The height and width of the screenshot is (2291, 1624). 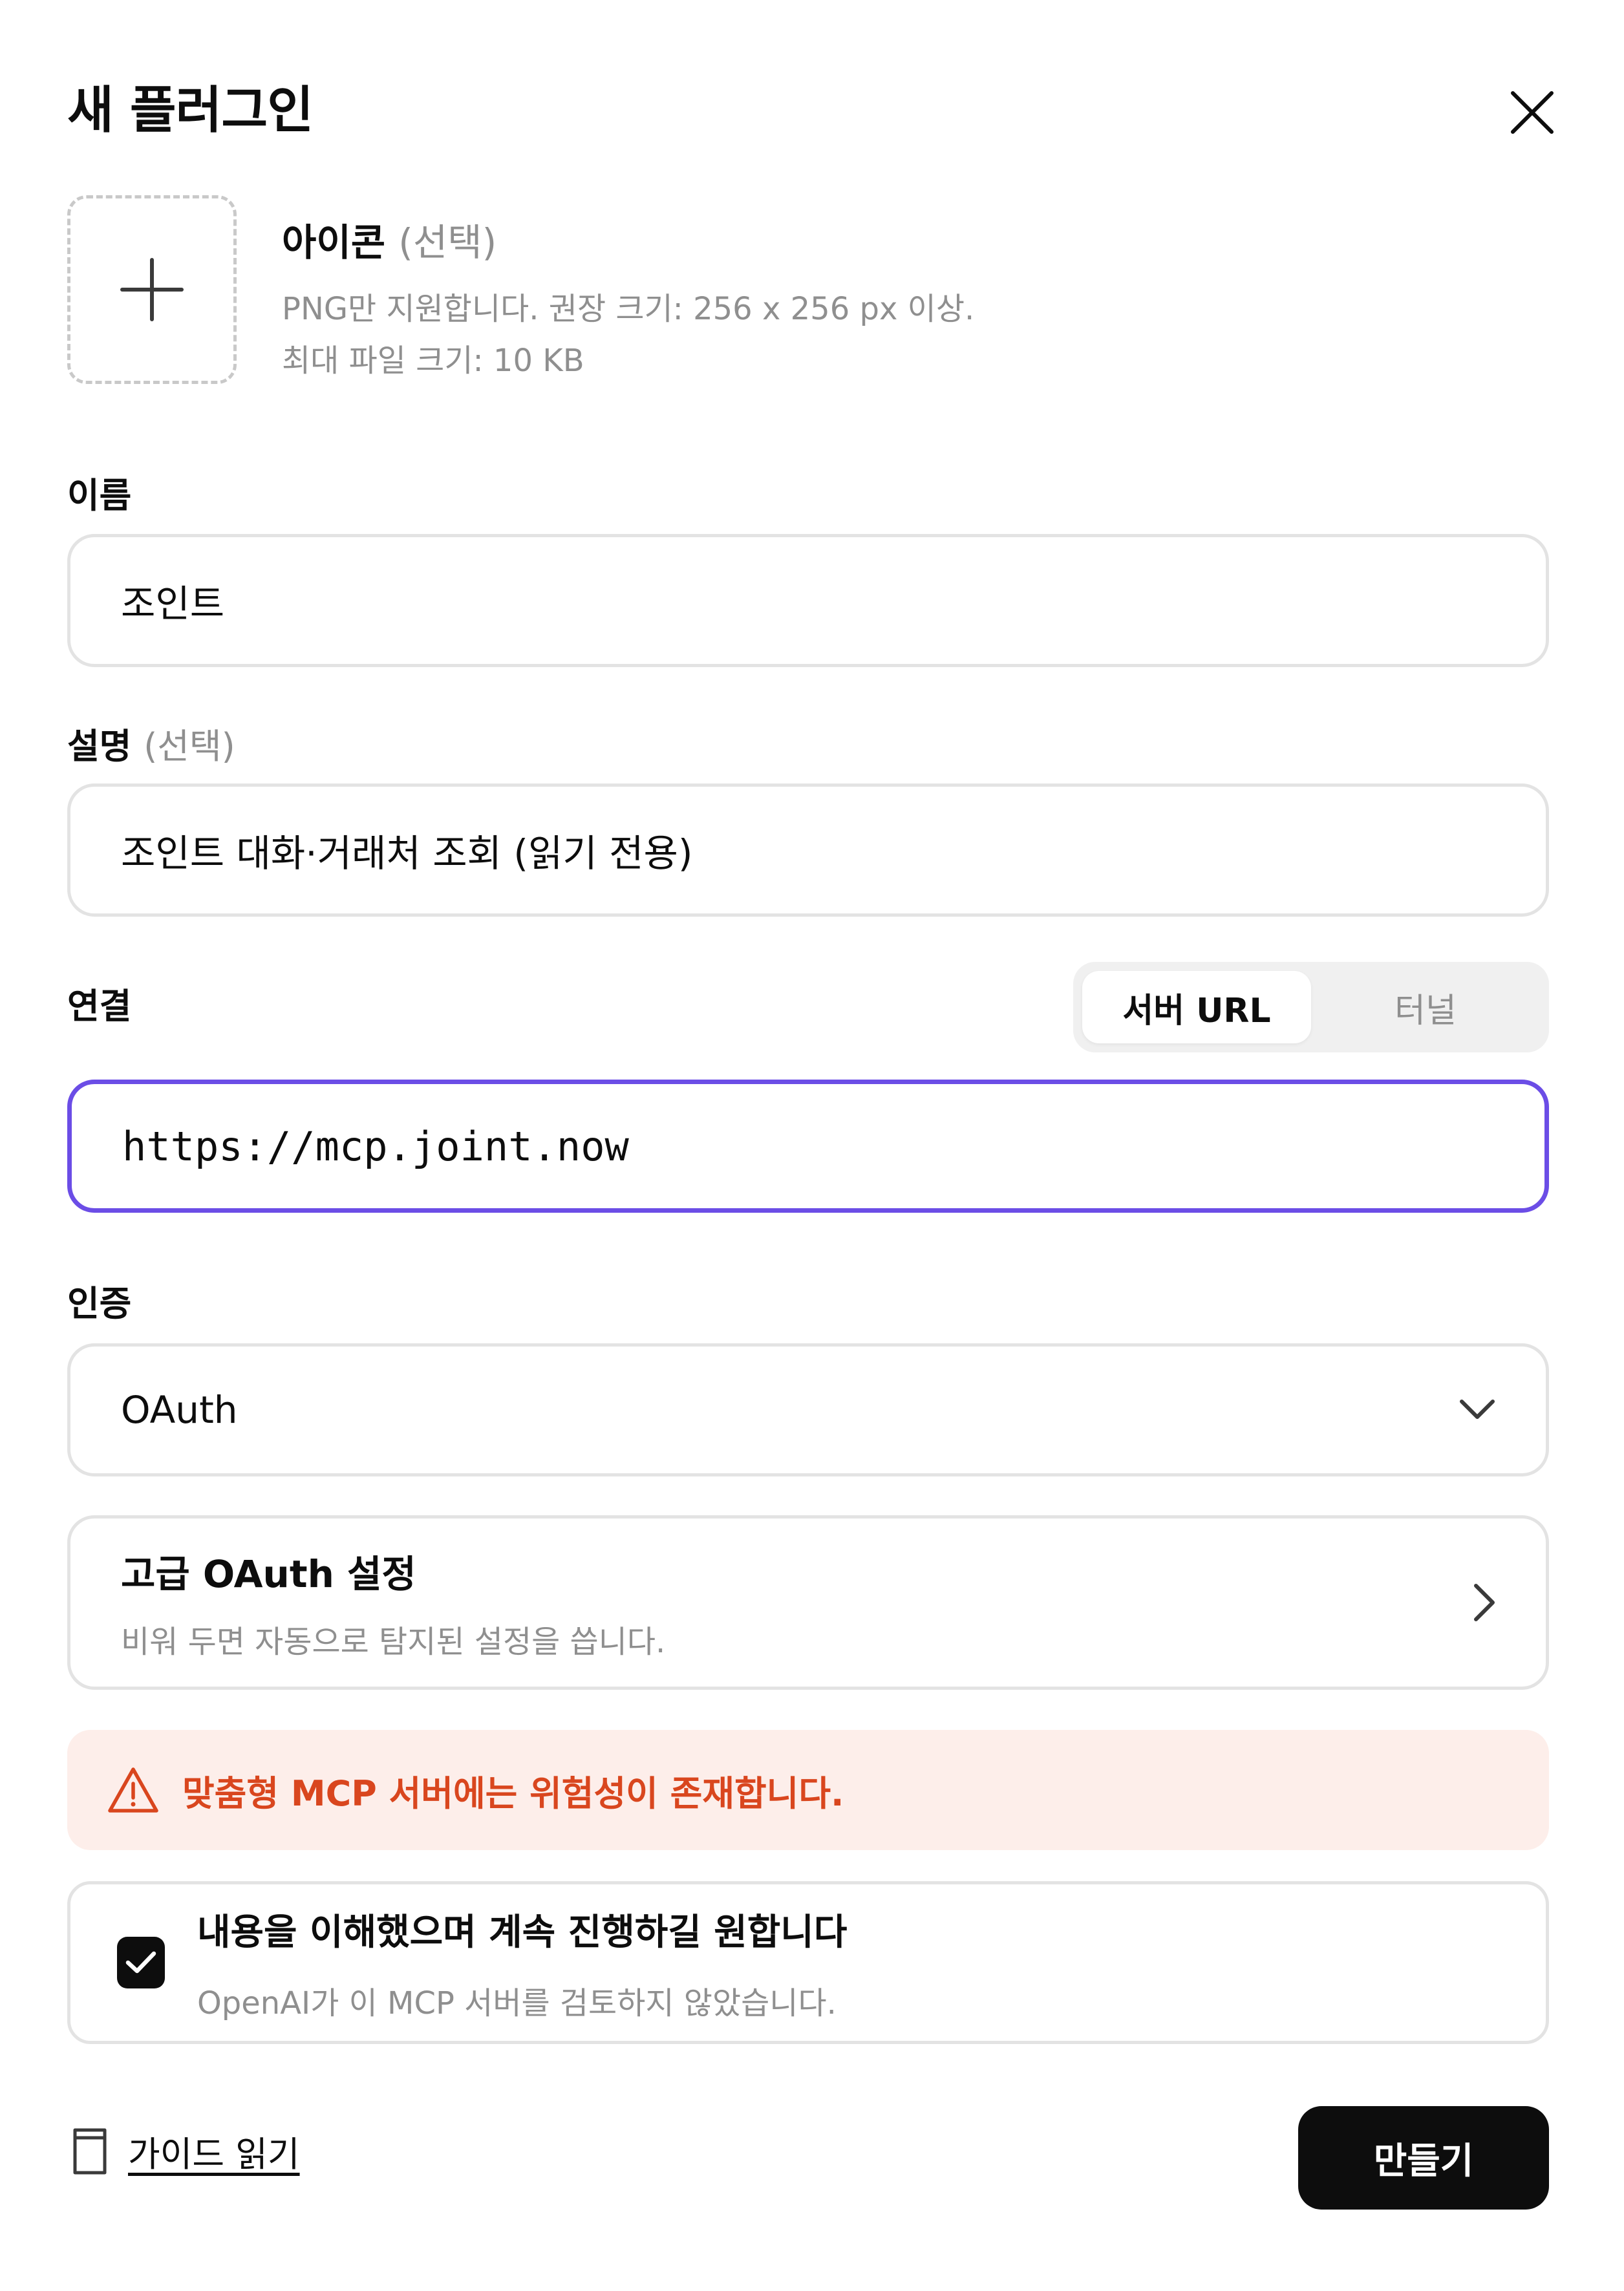 I want to click on close-button, so click(x=1532, y=113).